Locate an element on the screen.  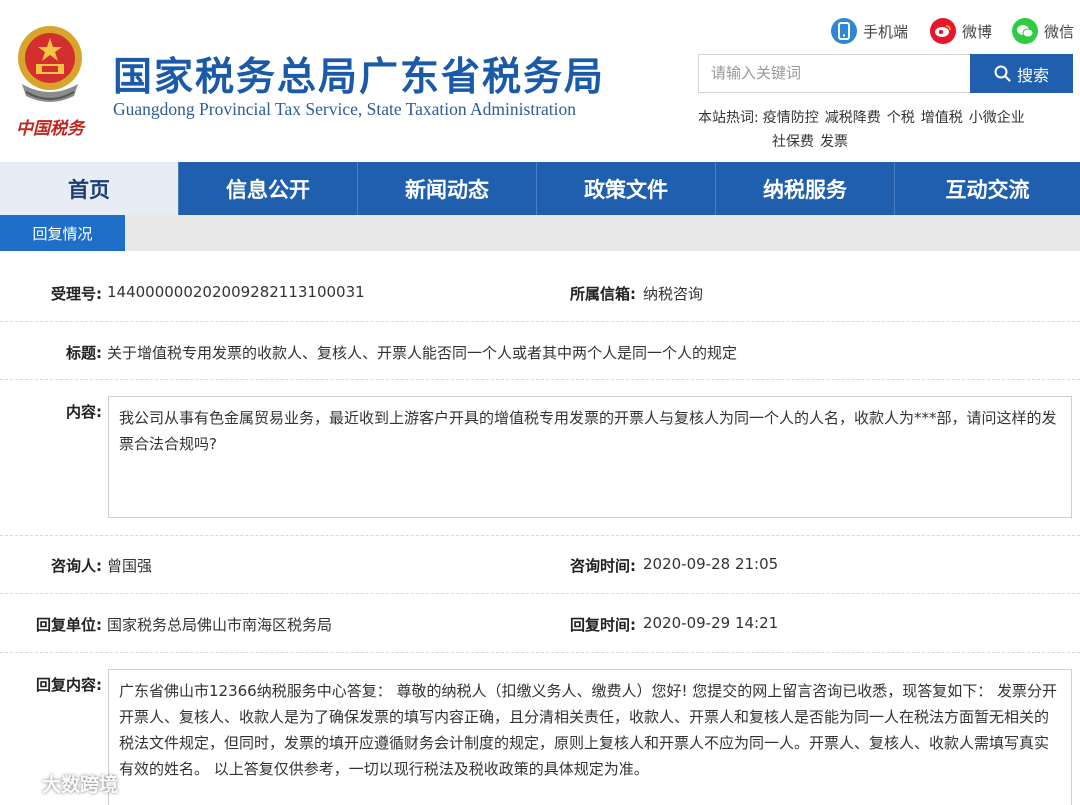
reply-unit: 国家税务总局佛山市南海区税务局 is located at coordinates (220, 625).